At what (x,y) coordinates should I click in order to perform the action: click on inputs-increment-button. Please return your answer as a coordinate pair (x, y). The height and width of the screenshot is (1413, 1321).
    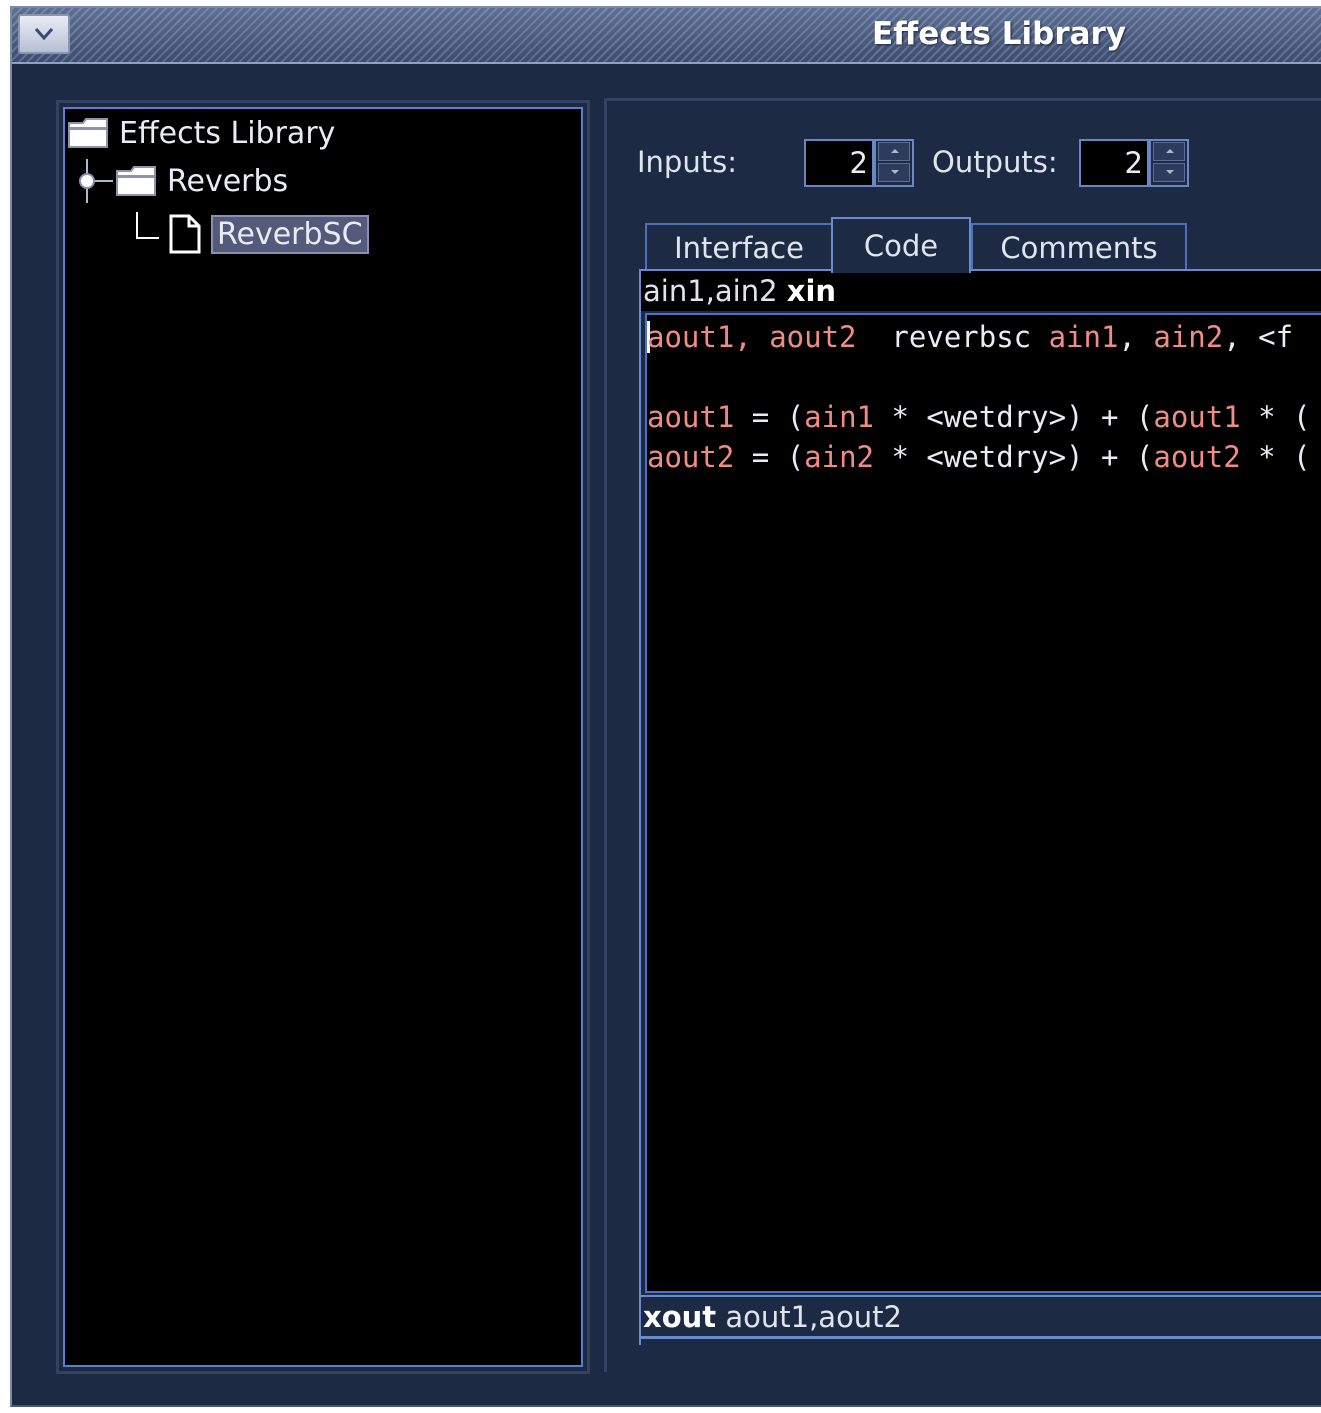
    Looking at the image, I should click on (894, 151).